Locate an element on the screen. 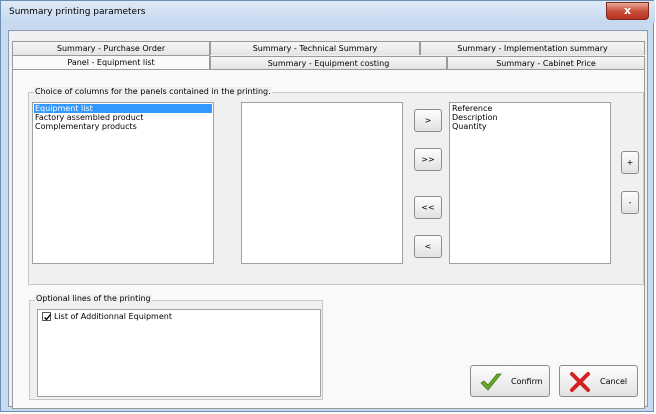 This screenshot has width=656, height=414. tab-summary-purchase-order: Summary - Purchase Order is located at coordinates (111, 48).